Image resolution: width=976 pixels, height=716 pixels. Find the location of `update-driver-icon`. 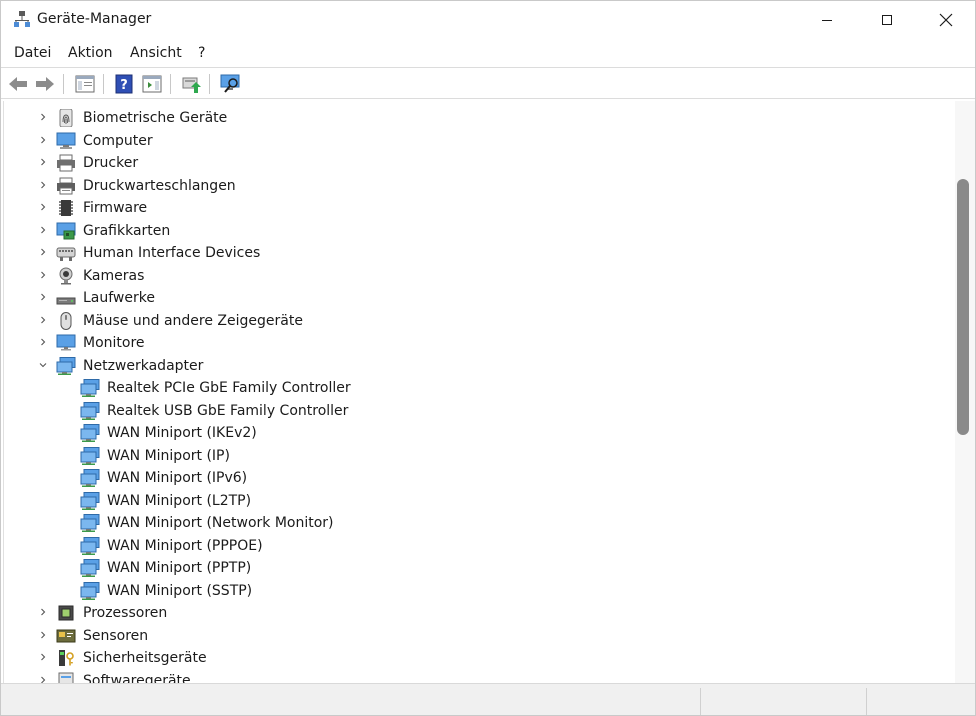

update-driver-icon is located at coordinates (191, 85).